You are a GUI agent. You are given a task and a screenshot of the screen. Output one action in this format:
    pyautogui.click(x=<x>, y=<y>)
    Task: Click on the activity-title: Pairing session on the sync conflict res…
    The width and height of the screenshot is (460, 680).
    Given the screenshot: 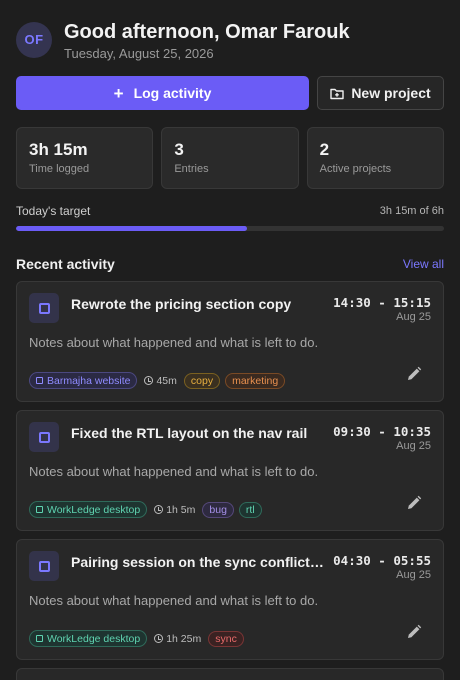 What is the action you would take?
    pyautogui.click(x=198, y=562)
    